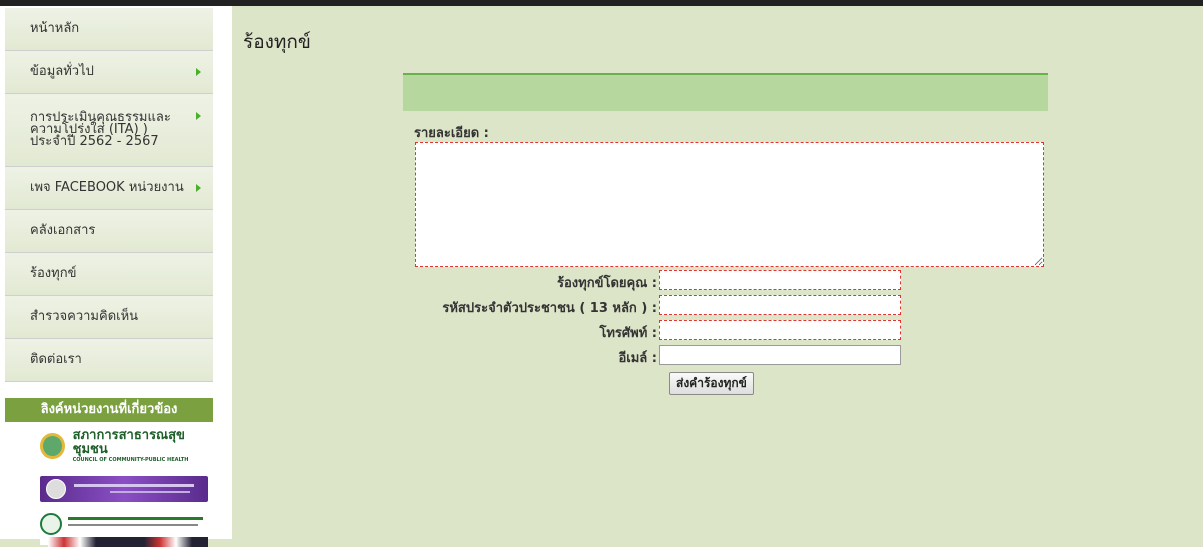 The height and width of the screenshot is (547, 1203). I want to click on sidebar-item-survey: สำรวจความคิดเห็น, so click(109, 317).